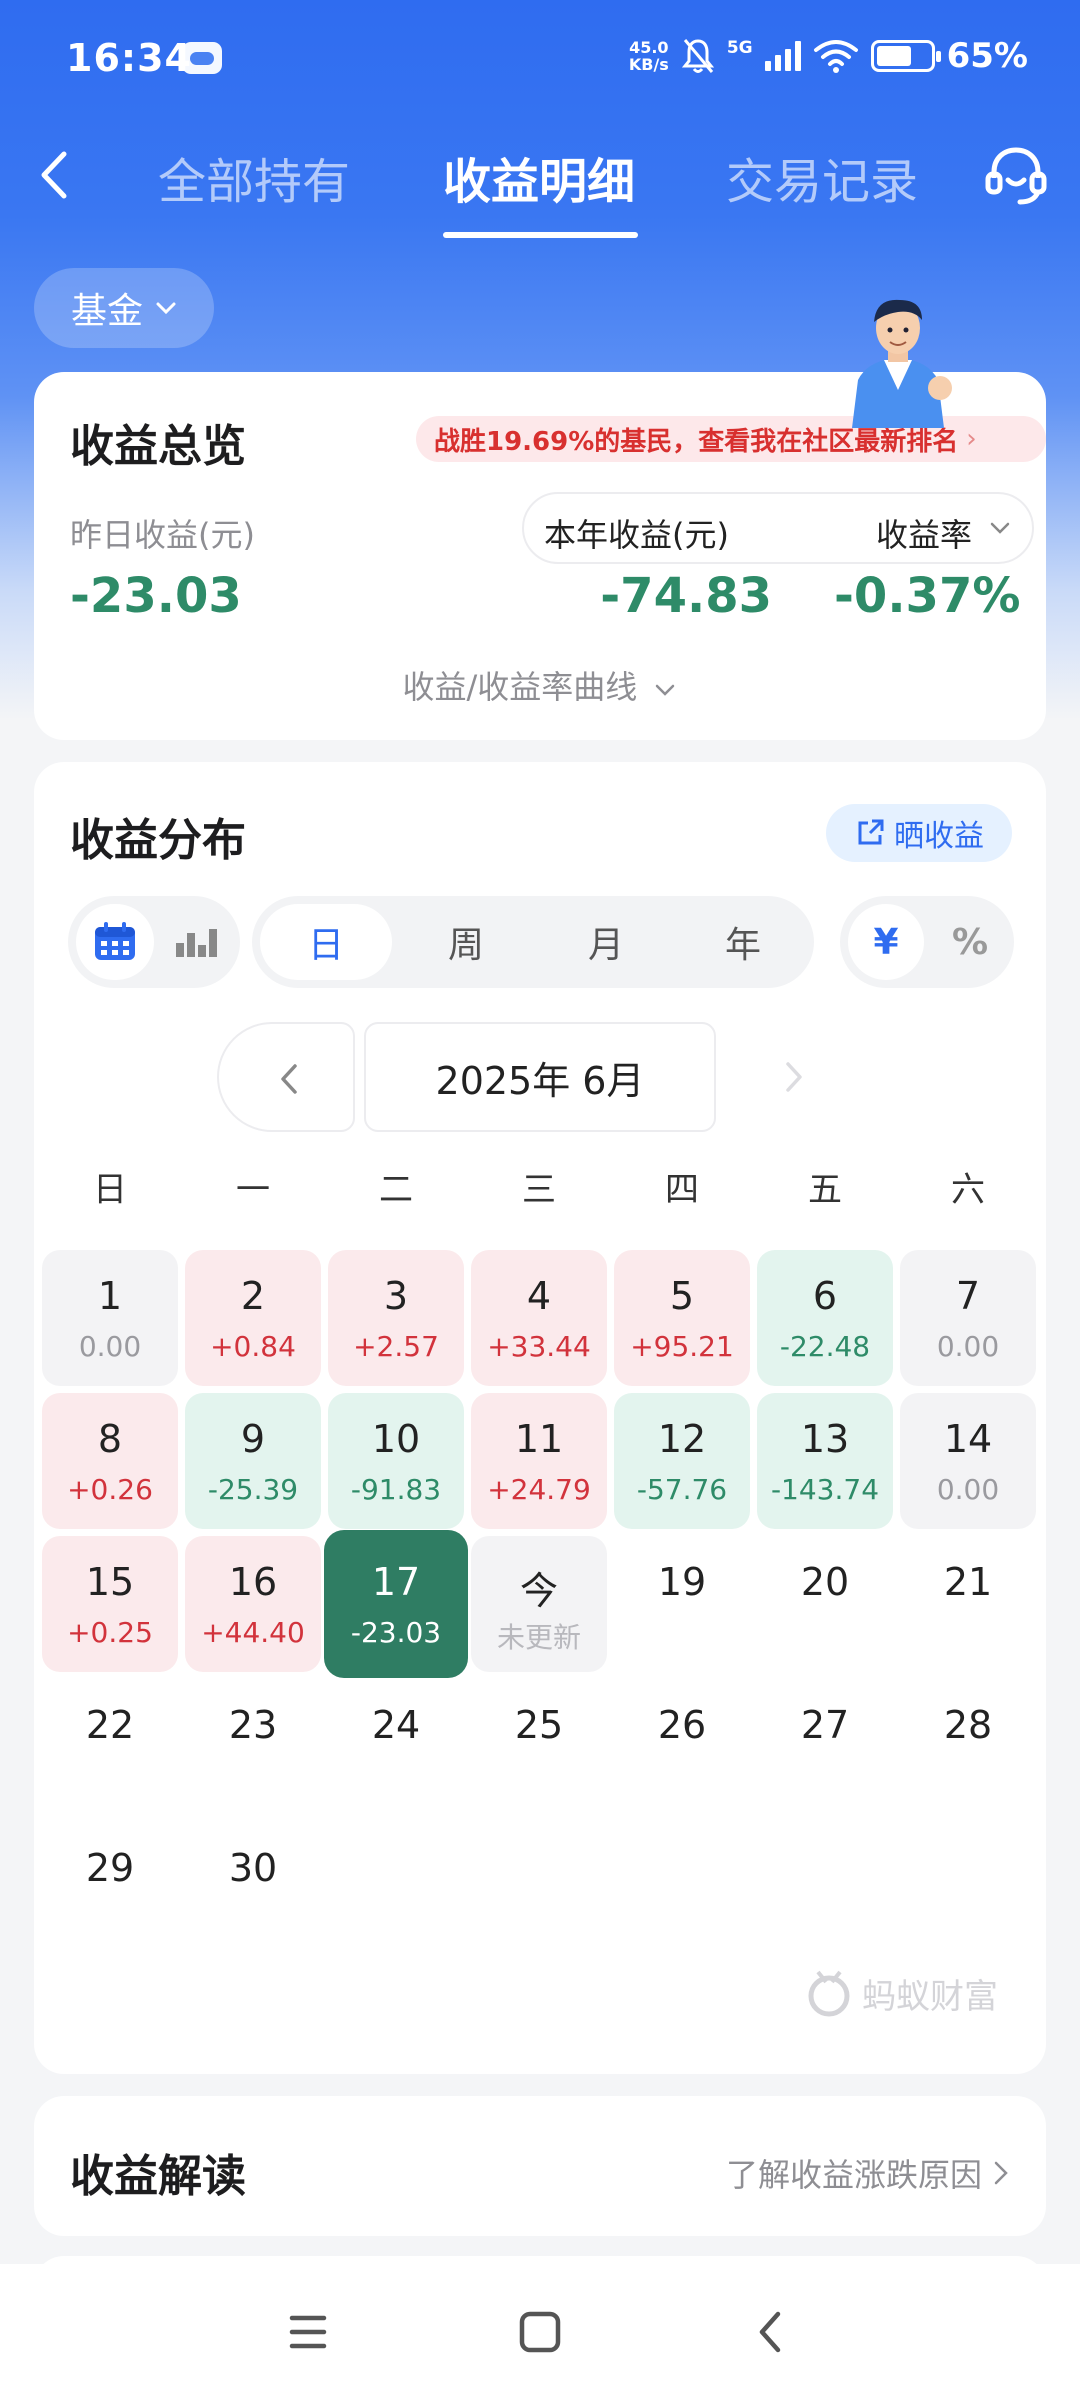 The height and width of the screenshot is (2400, 1080). Describe the element at coordinates (55, 175) in the screenshot. I see `back-icon` at that location.